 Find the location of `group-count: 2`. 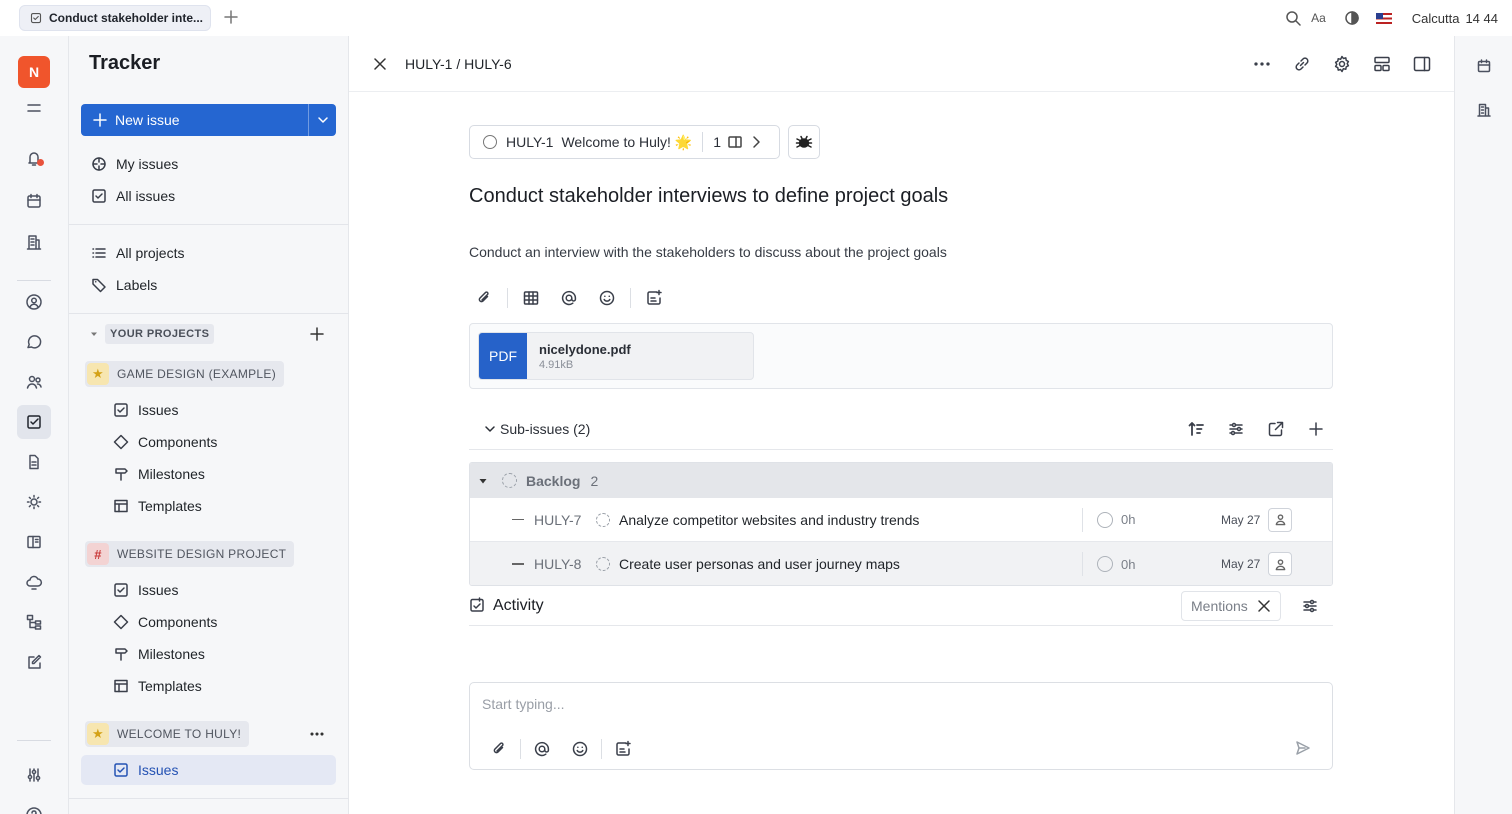

group-count: 2 is located at coordinates (594, 480).